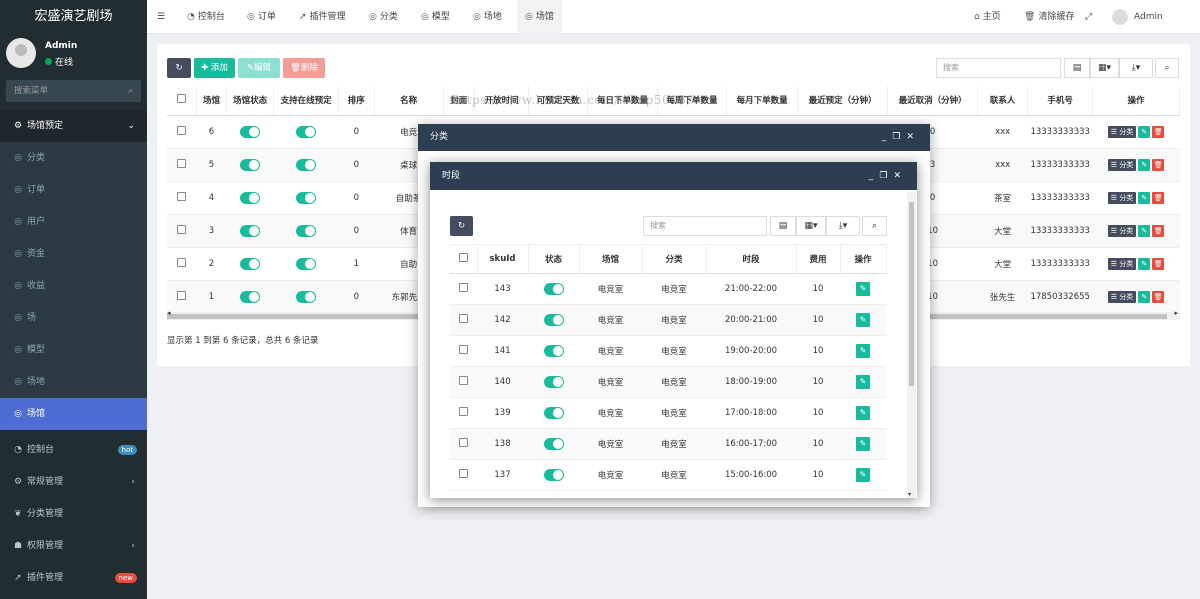 The width and height of the screenshot is (1200, 599). I want to click on tab-orders: ◎ 订单, so click(261, 17).